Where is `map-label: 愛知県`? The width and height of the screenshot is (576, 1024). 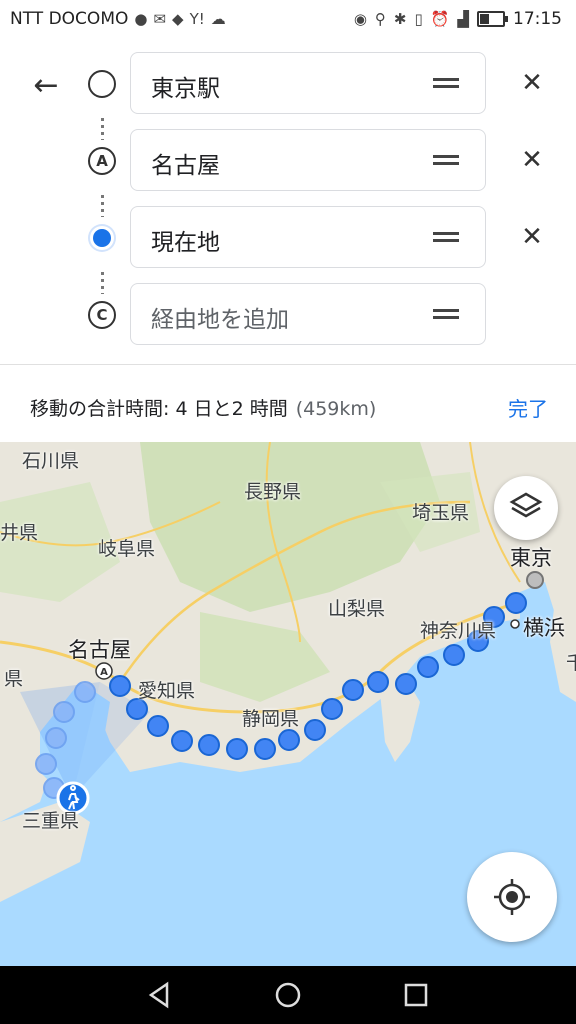
map-label: 愛知県 is located at coordinates (167, 691).